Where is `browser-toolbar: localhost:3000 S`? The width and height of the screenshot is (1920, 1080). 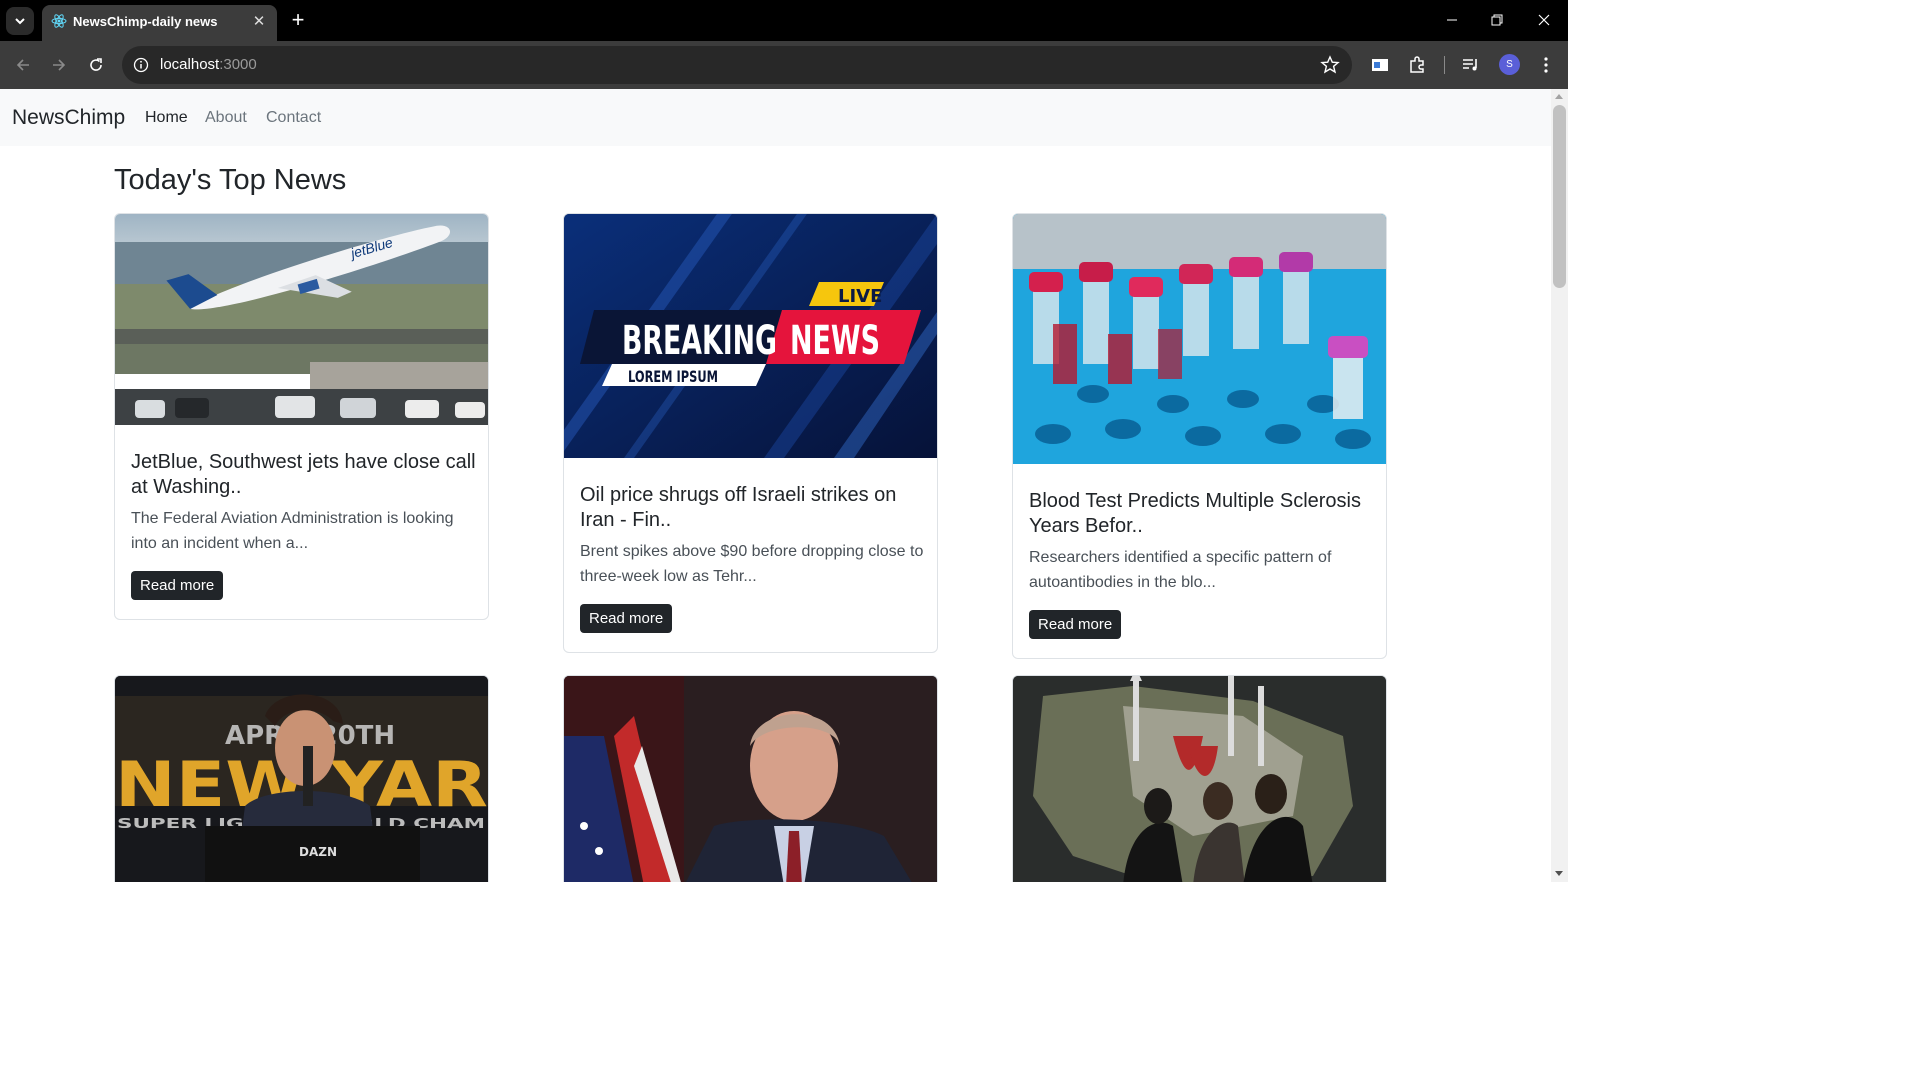
browser-toolbar: localhost:3000 S is located at coordinates (784, 65).